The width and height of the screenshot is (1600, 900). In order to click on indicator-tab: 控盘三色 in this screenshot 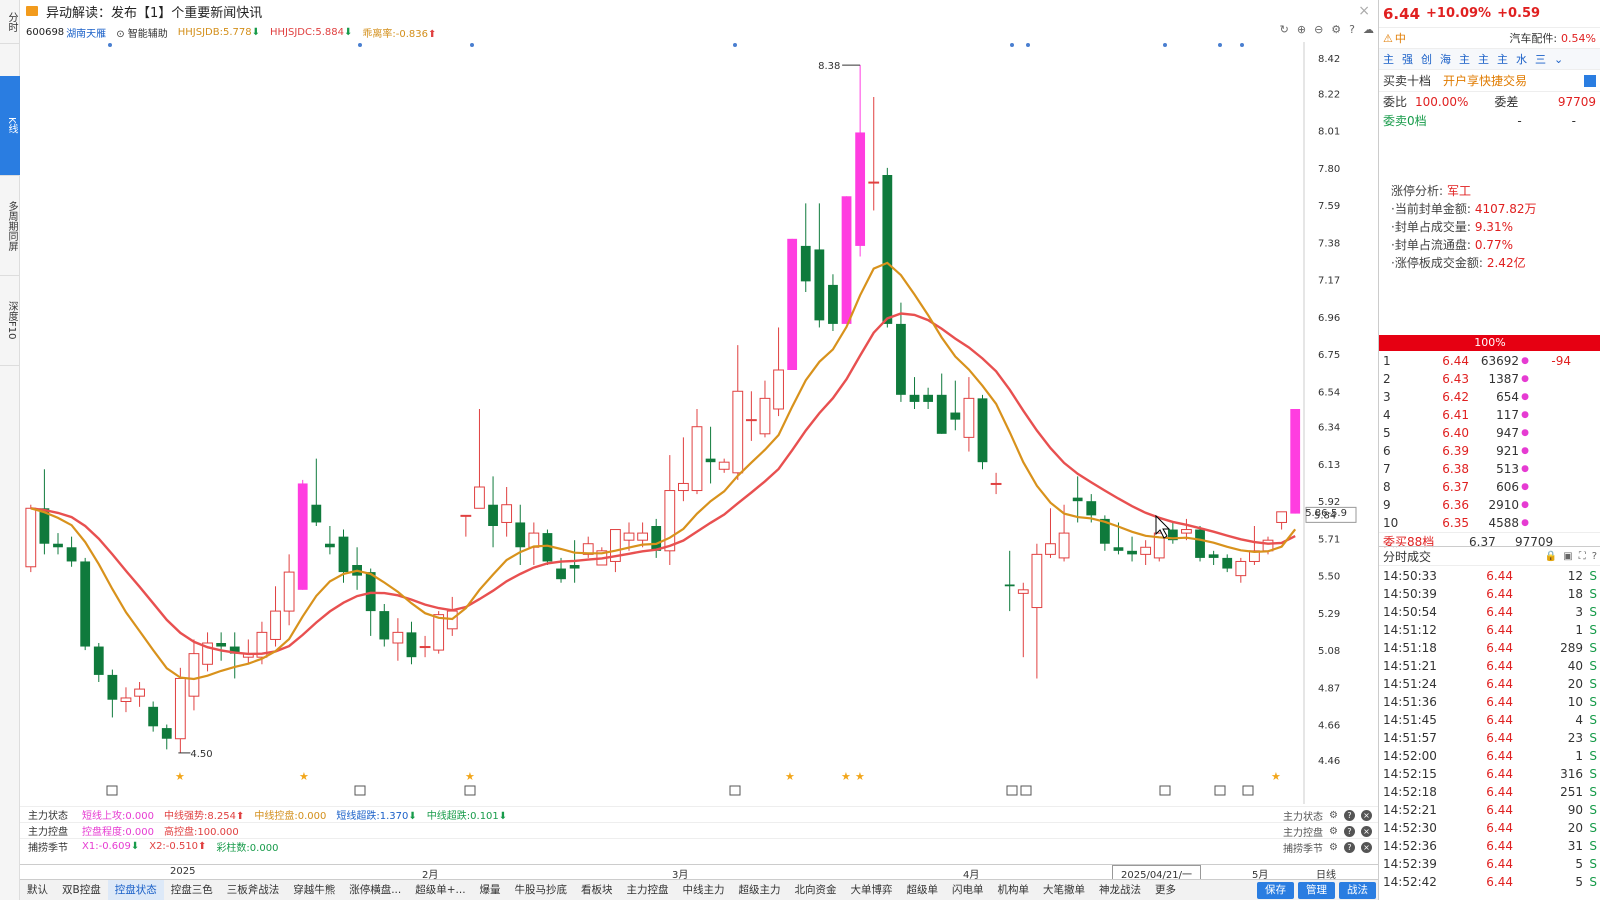, I will do `click(192, 890)`.